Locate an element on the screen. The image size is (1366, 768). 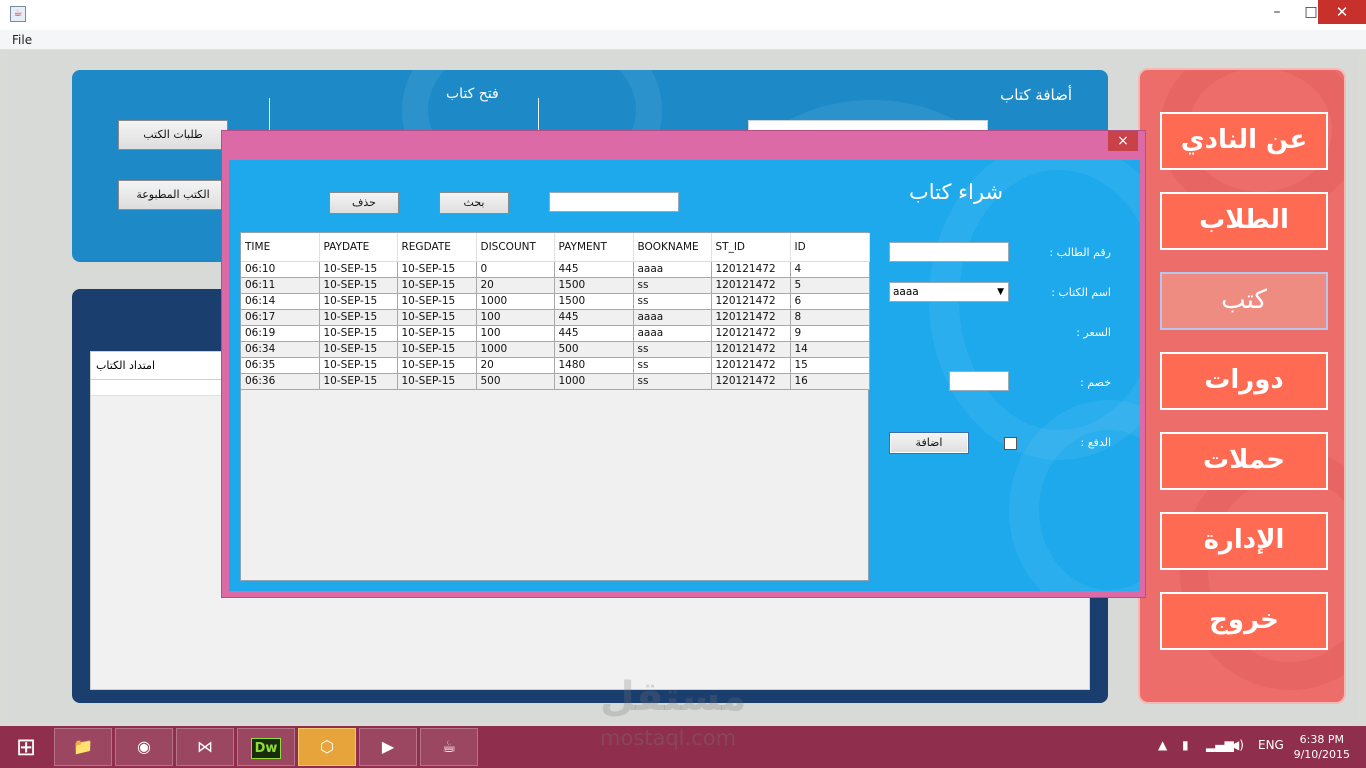
table-cell: 06:10 is located at coordinates (280, 269).